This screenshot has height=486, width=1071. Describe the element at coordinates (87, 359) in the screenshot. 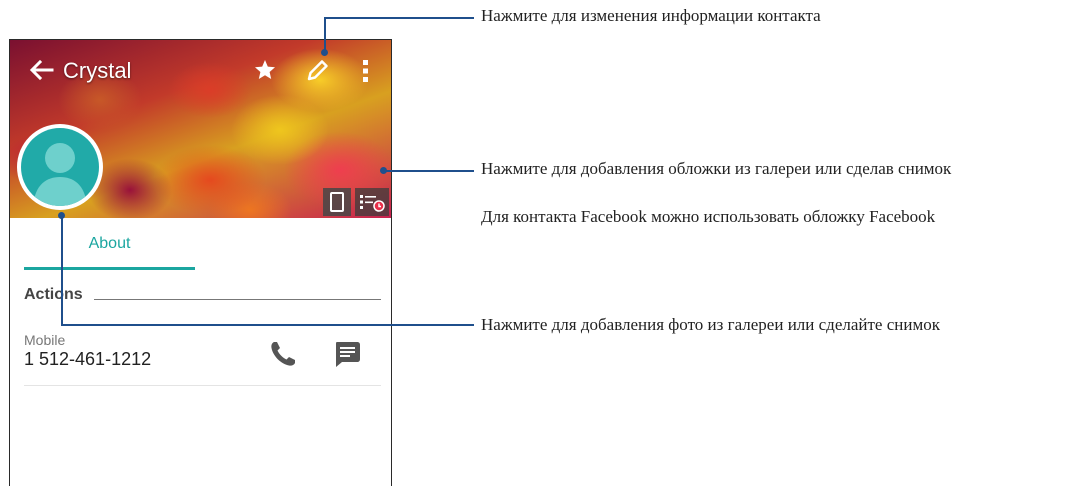

I see `phone-number: 1 512-461-1212` at that location.